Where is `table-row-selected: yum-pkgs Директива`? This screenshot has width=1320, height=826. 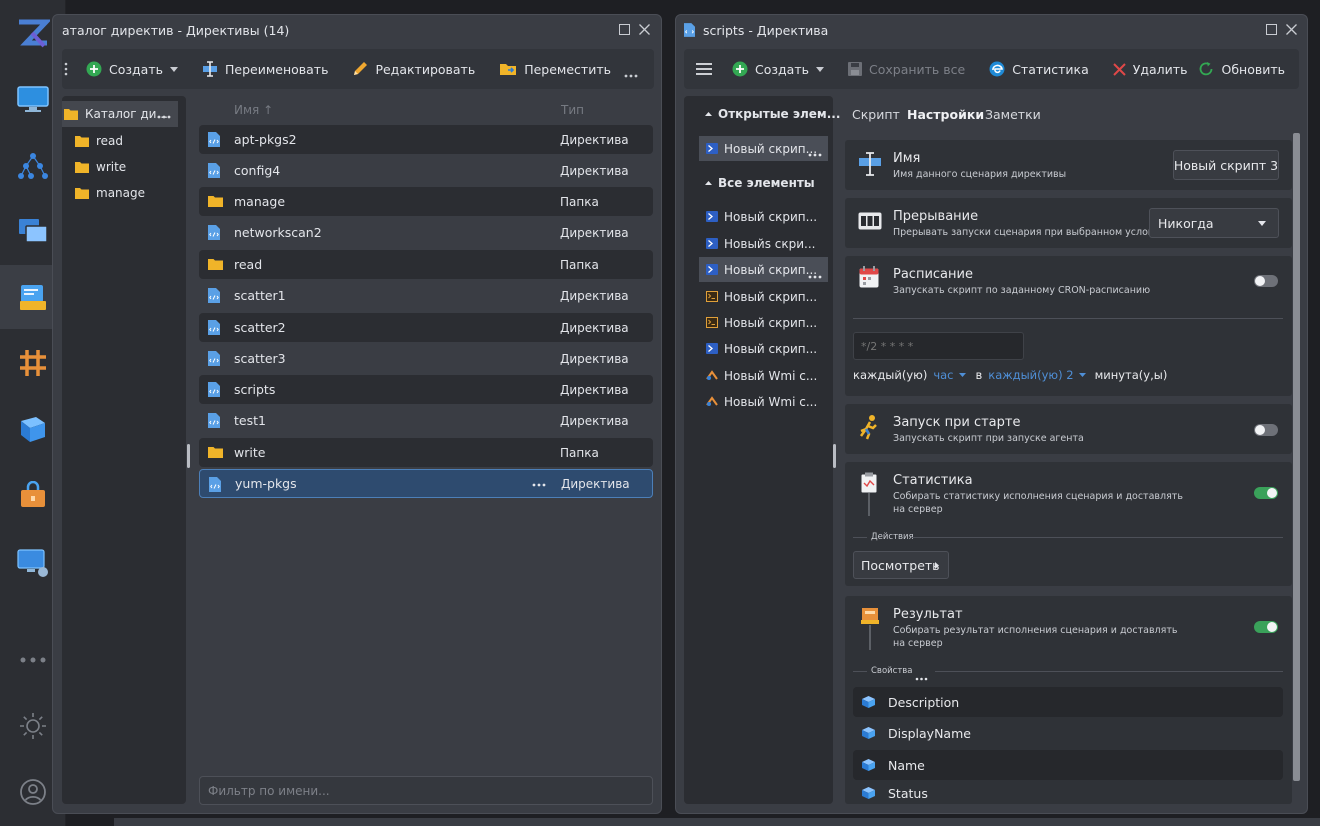
table-row-selected: yum-pkgs Директива is located at coordinates (426, 483).